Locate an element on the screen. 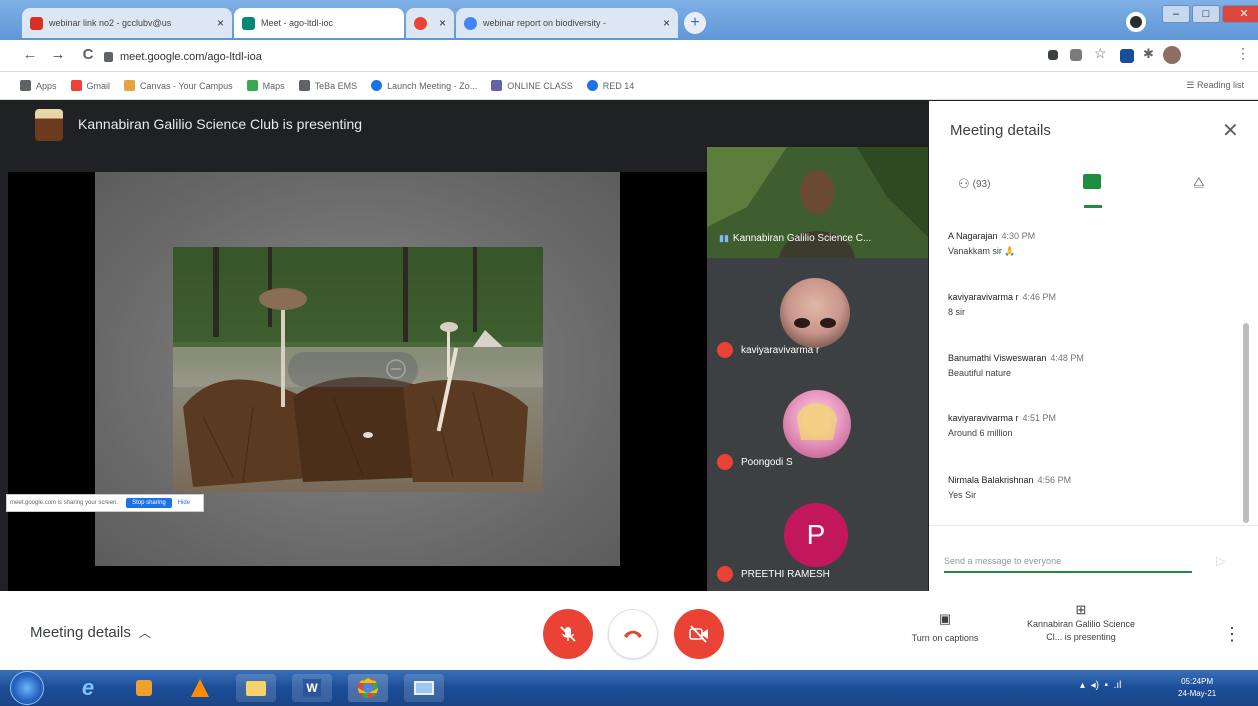  hide-banner-button: Hide is located at coordinates (184, 503).